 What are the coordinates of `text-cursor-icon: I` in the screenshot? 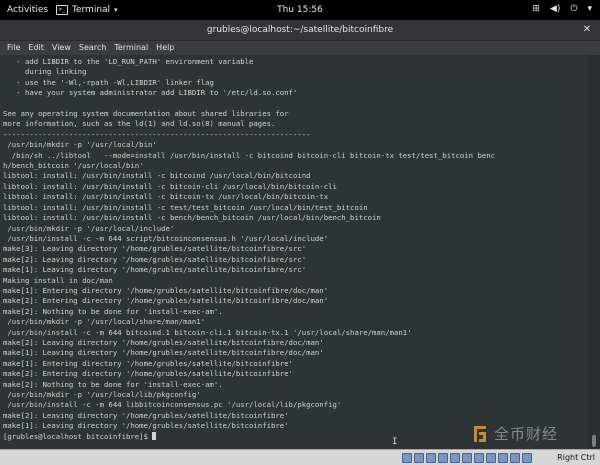 It's located at (395, 442).